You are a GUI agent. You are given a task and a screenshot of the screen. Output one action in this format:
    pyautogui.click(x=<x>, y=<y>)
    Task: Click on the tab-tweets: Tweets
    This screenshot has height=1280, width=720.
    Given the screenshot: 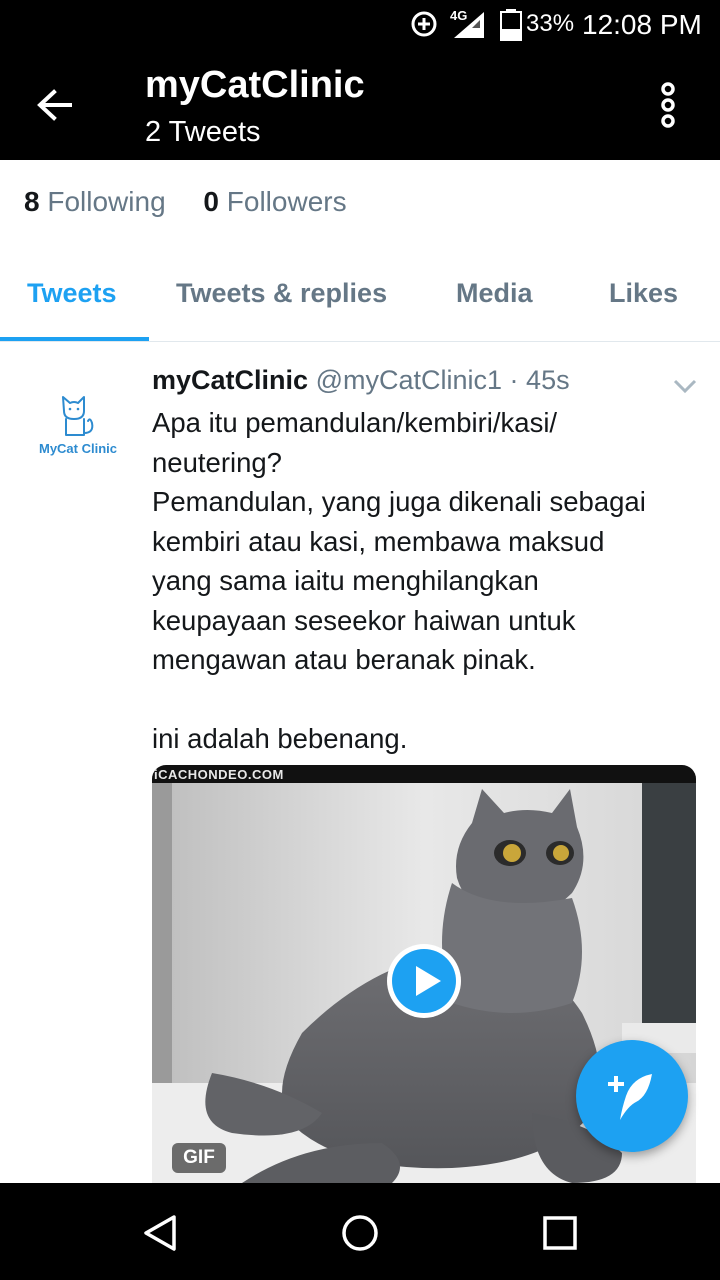 What is the action you would take?
    pyautogui.click(x=72, y=293)
    